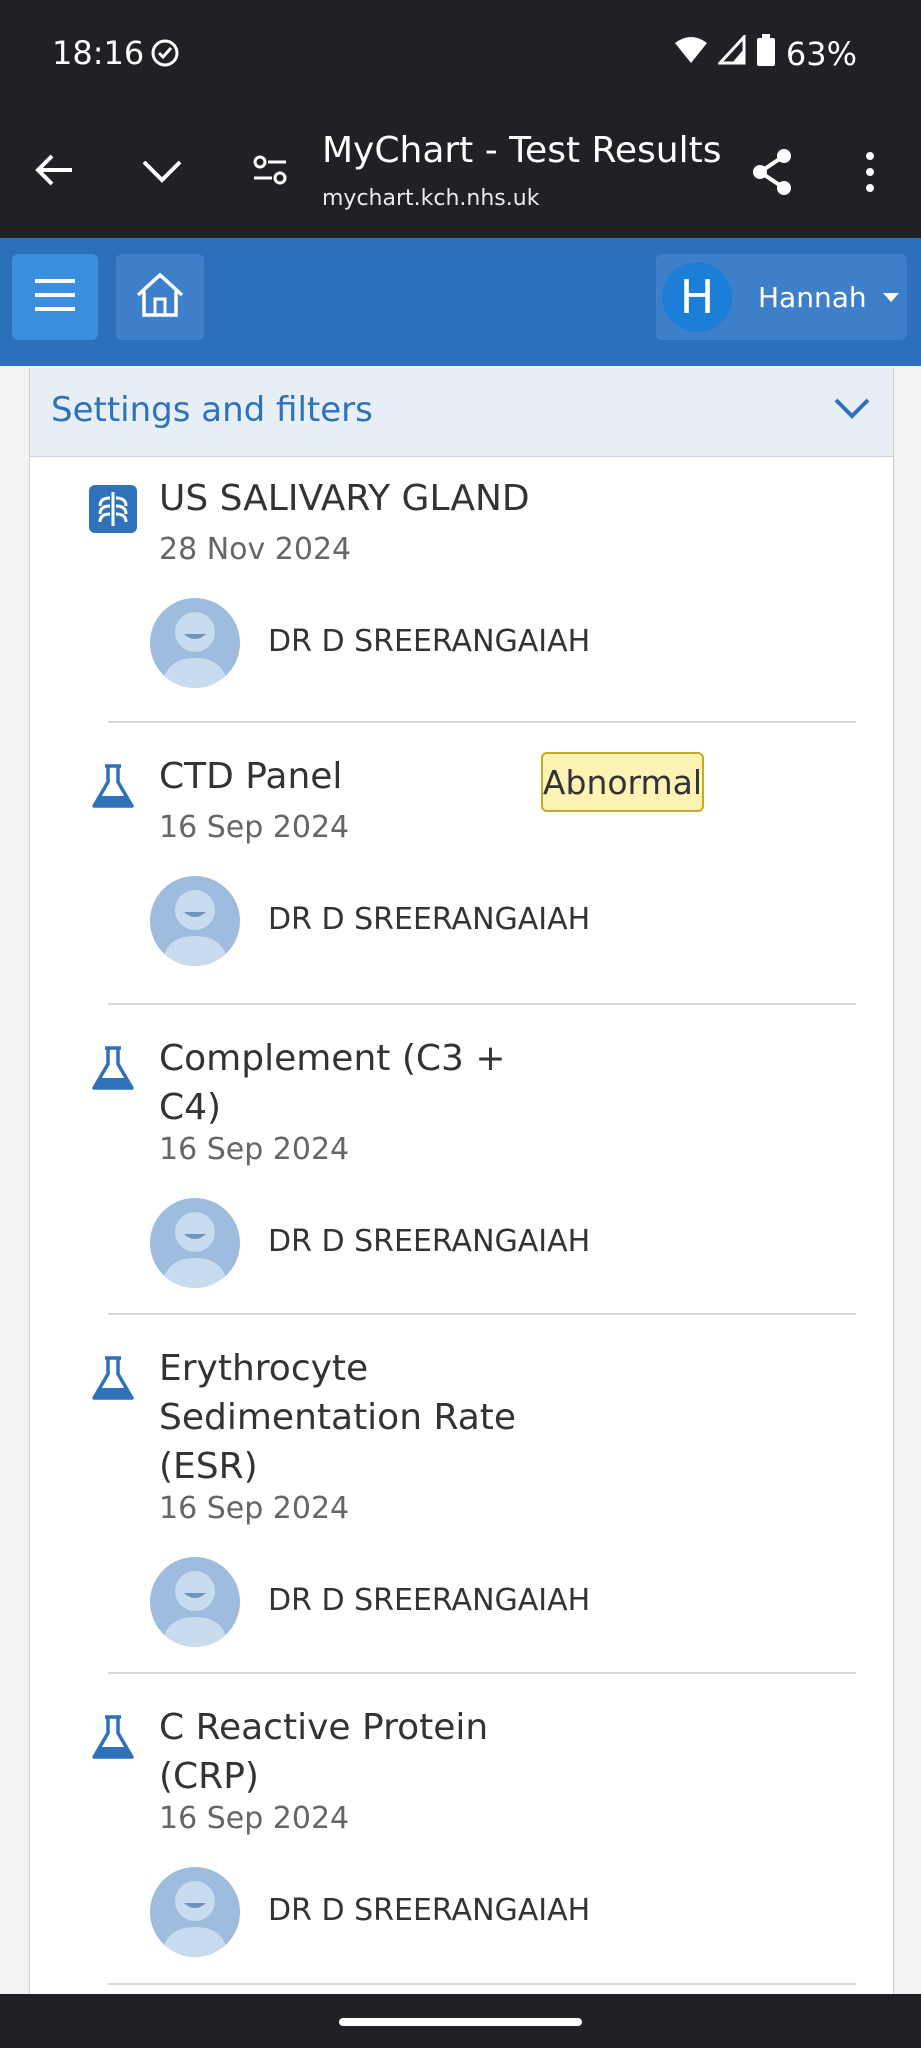 The width and height of the screenshot is (921, 2048). What do you see at coordinates (697, 297) in the screenshot?
I see `user-avatar: H` at bounding box center [697, 297].